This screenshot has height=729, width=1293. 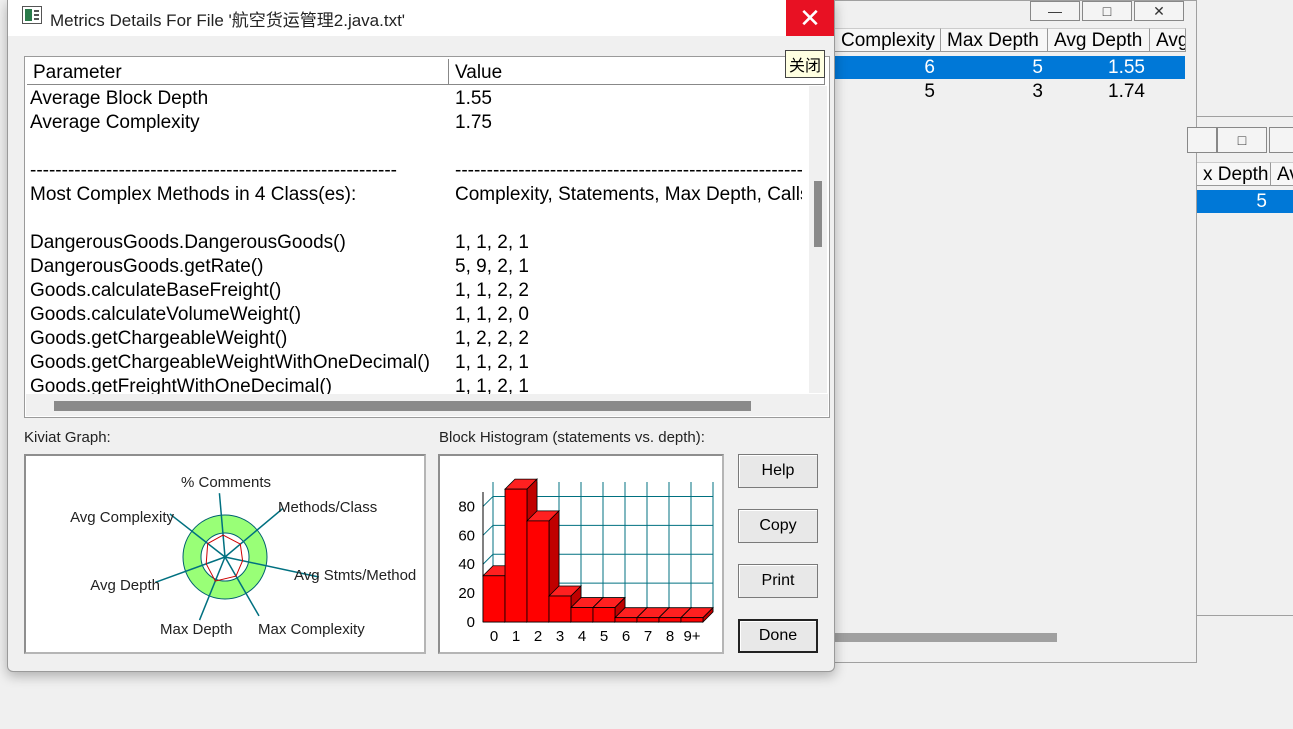 What do you see at coordinates (628, 194) in the screenshot?
I see `value-cell: Complexity, Statements, Max Depth, Calls` at bounding box center [628, 194].